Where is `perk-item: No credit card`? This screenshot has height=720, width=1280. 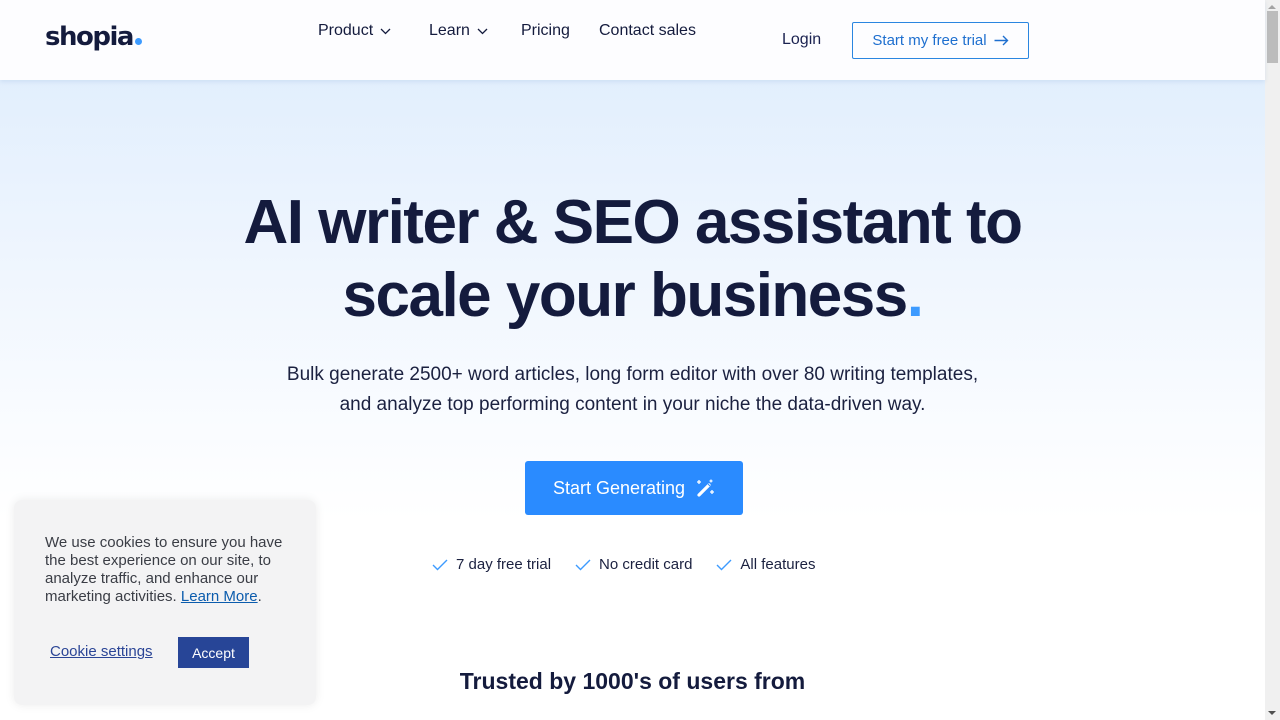 perk-item: No credit card is located at coordinates (633, 564).